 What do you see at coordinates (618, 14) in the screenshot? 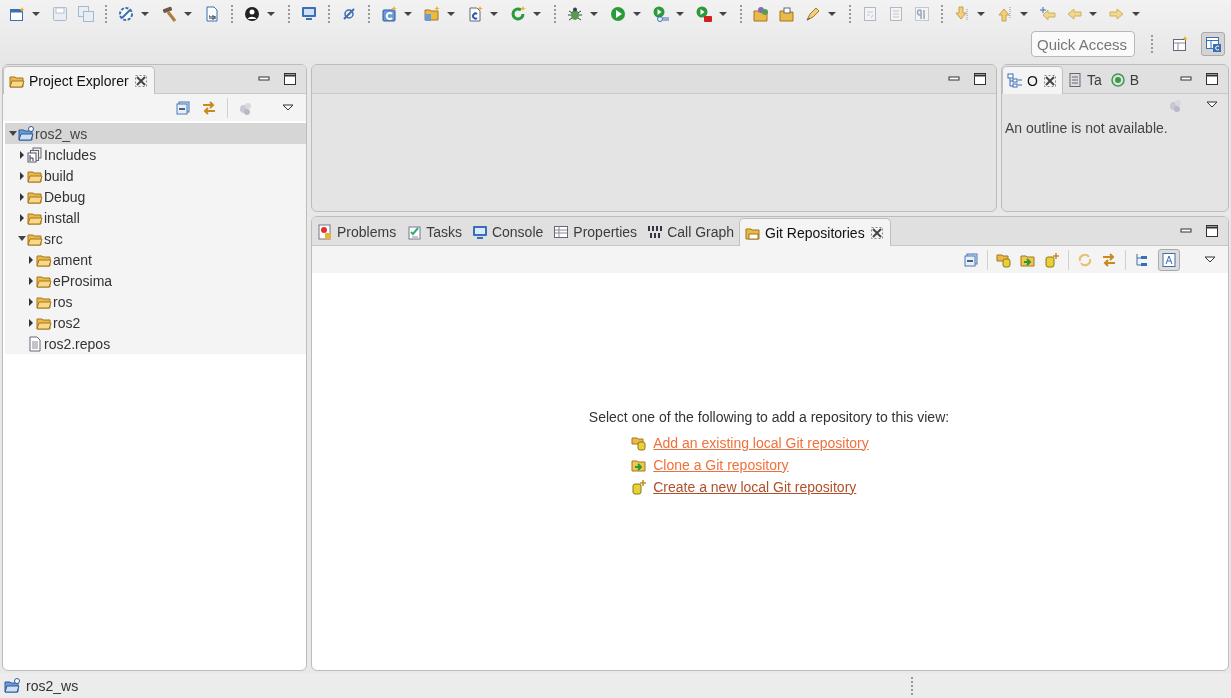
I see `run-icon` at bounding box center [618, 14].